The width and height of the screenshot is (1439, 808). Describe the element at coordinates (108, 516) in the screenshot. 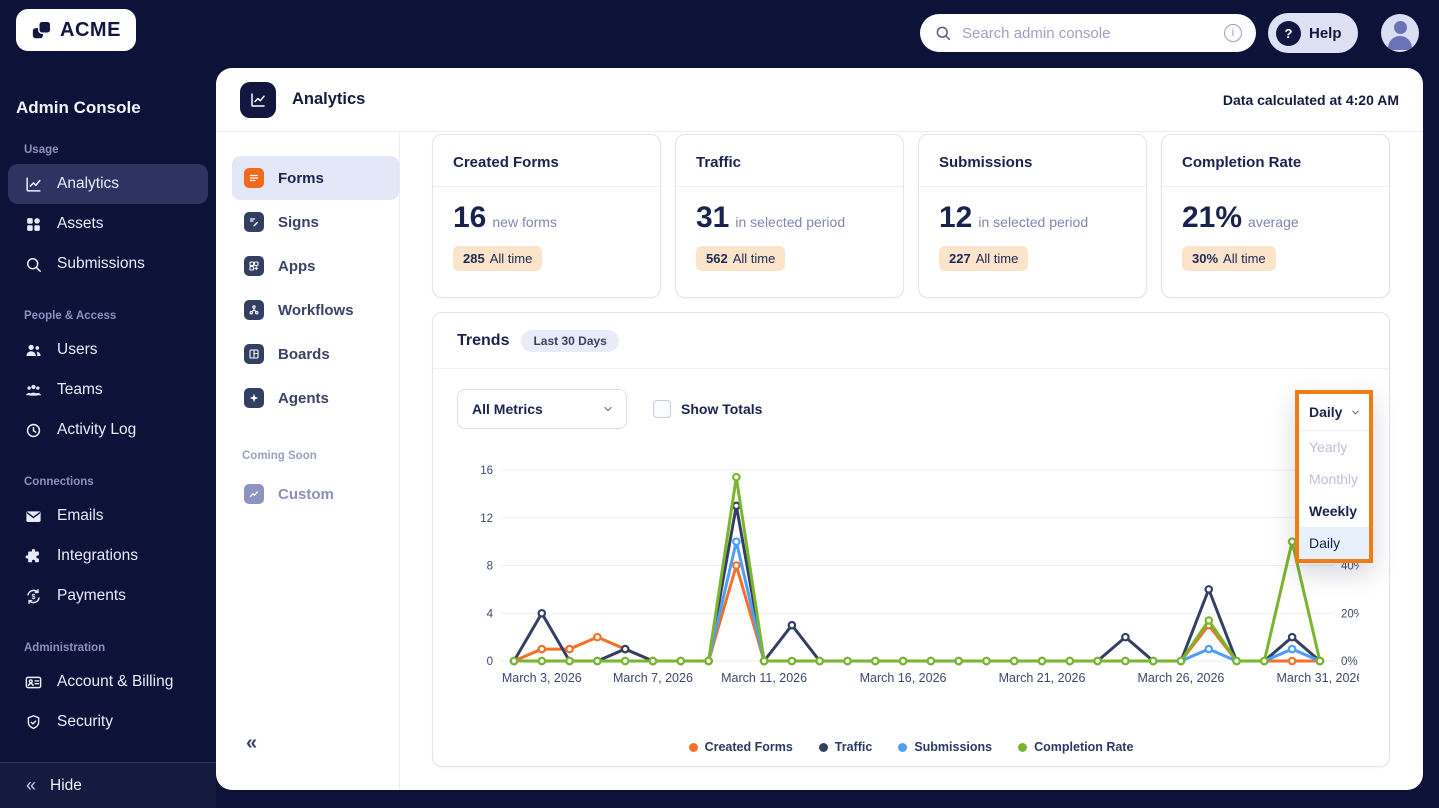

I see `sidebar-item-emails: Emails` at that location.